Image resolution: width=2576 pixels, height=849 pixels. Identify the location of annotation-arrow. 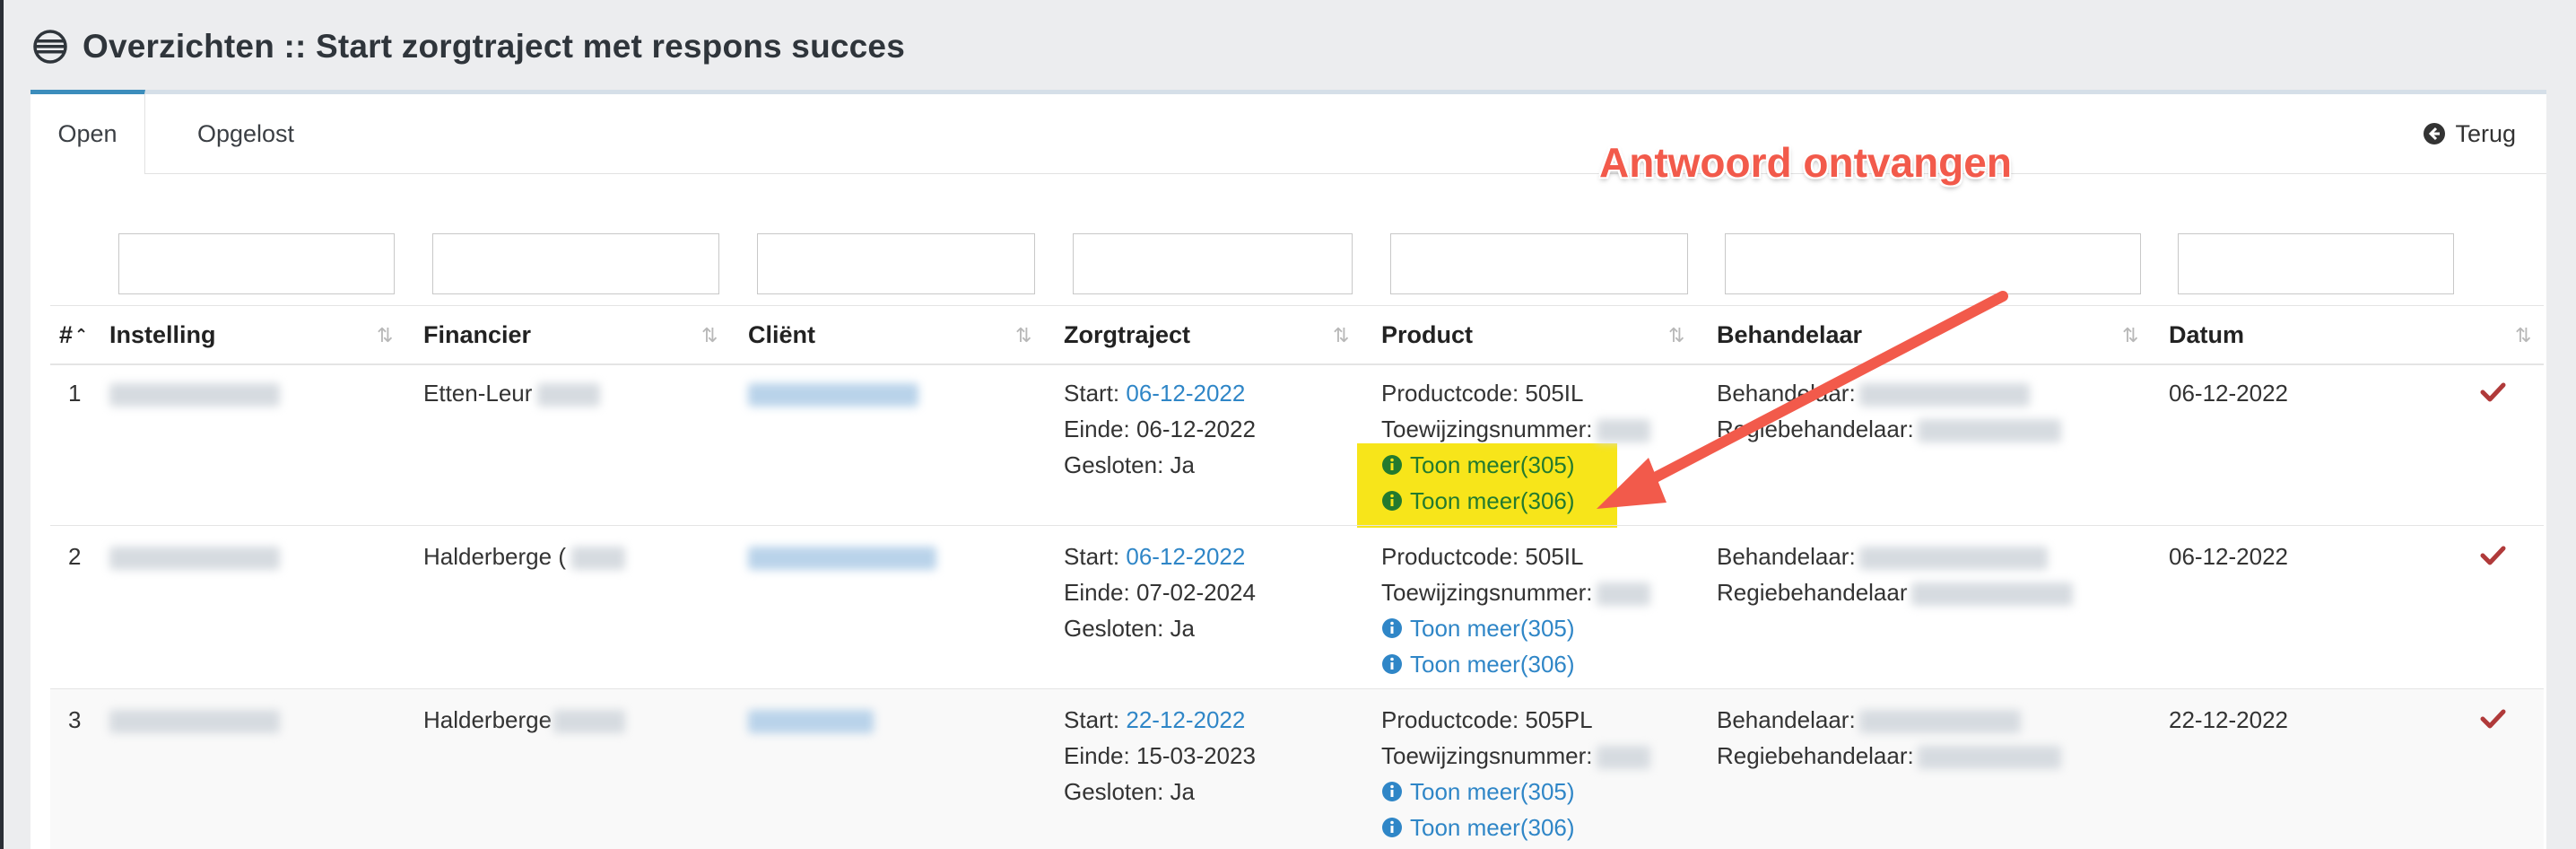
(1802, 400).